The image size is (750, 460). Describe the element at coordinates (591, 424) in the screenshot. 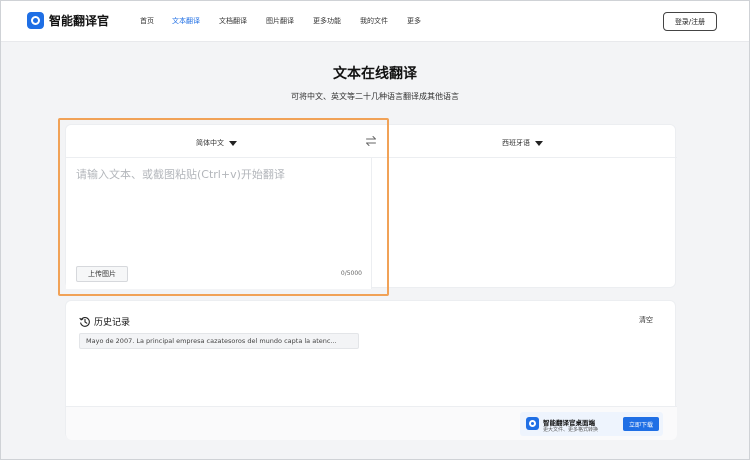

I see `desktop-app-promo: 智能翻译官桌面端 更大文件、更多格式转换 立即下载` at that location.